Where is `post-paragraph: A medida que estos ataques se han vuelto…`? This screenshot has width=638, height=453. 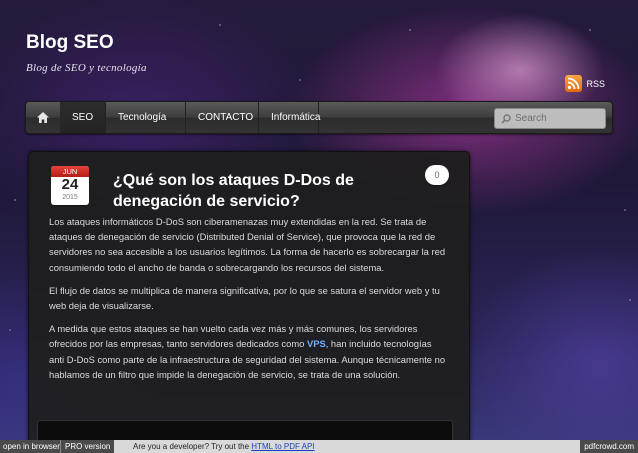 post-paragraph: A medida que estos ataques se han vuelto… is located at coordinates (249, 351).